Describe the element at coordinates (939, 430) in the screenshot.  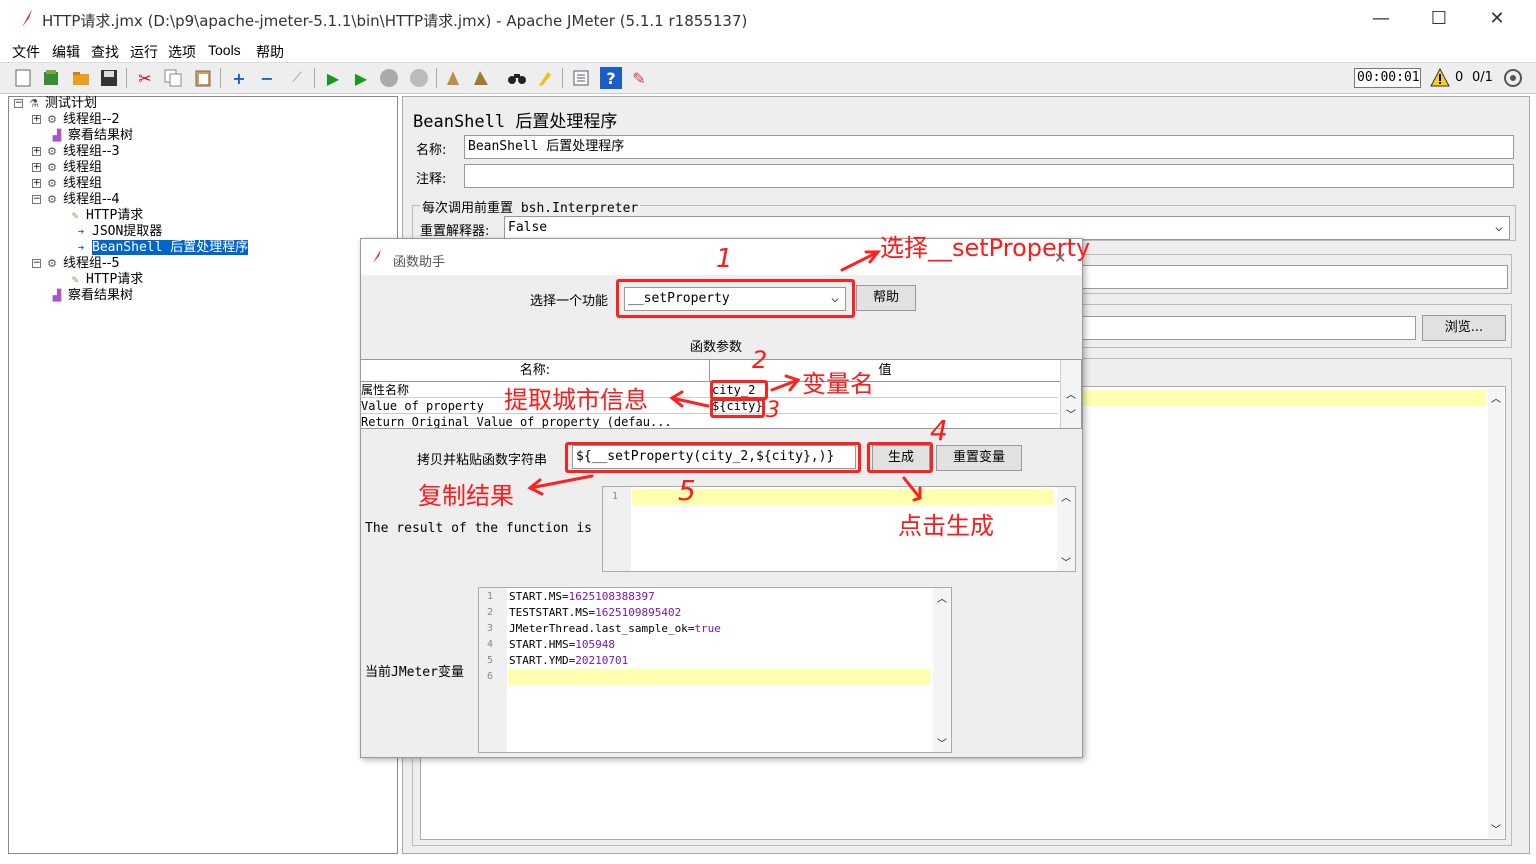
I see `annotation-step-4: 4` at that location.